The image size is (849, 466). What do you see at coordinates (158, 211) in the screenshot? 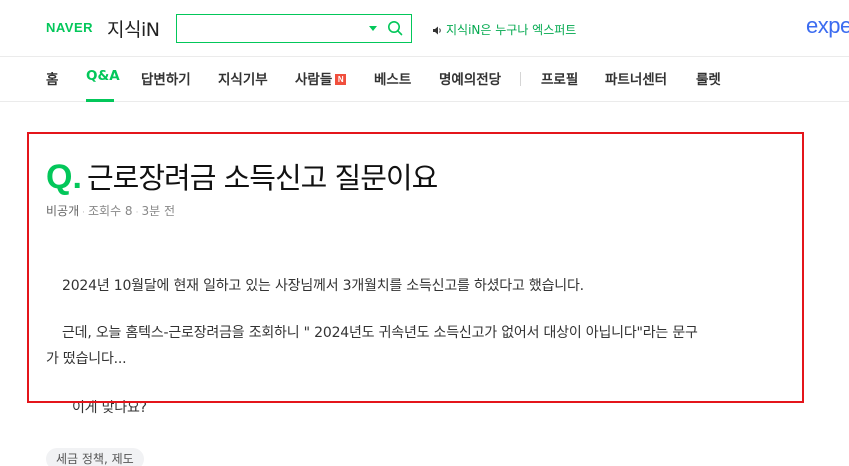
I see `question-time: 3분 전` at bounding box center [158, 211].